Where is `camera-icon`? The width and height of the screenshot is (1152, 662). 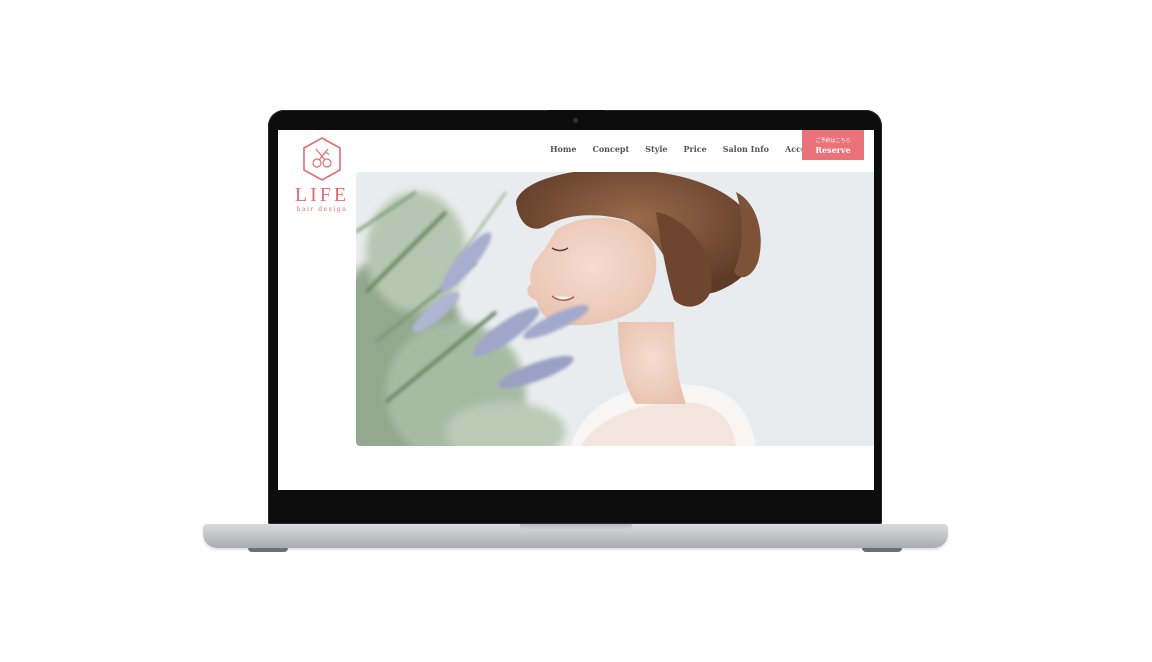
camera-icon is located at coordinates (575, 120).